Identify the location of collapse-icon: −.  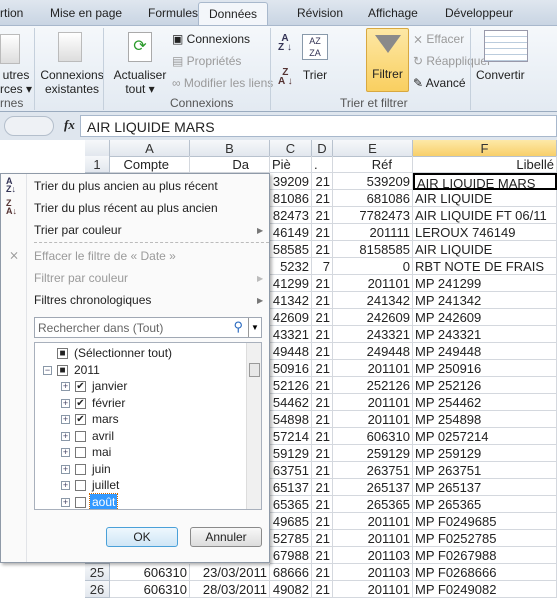
(47, 370).